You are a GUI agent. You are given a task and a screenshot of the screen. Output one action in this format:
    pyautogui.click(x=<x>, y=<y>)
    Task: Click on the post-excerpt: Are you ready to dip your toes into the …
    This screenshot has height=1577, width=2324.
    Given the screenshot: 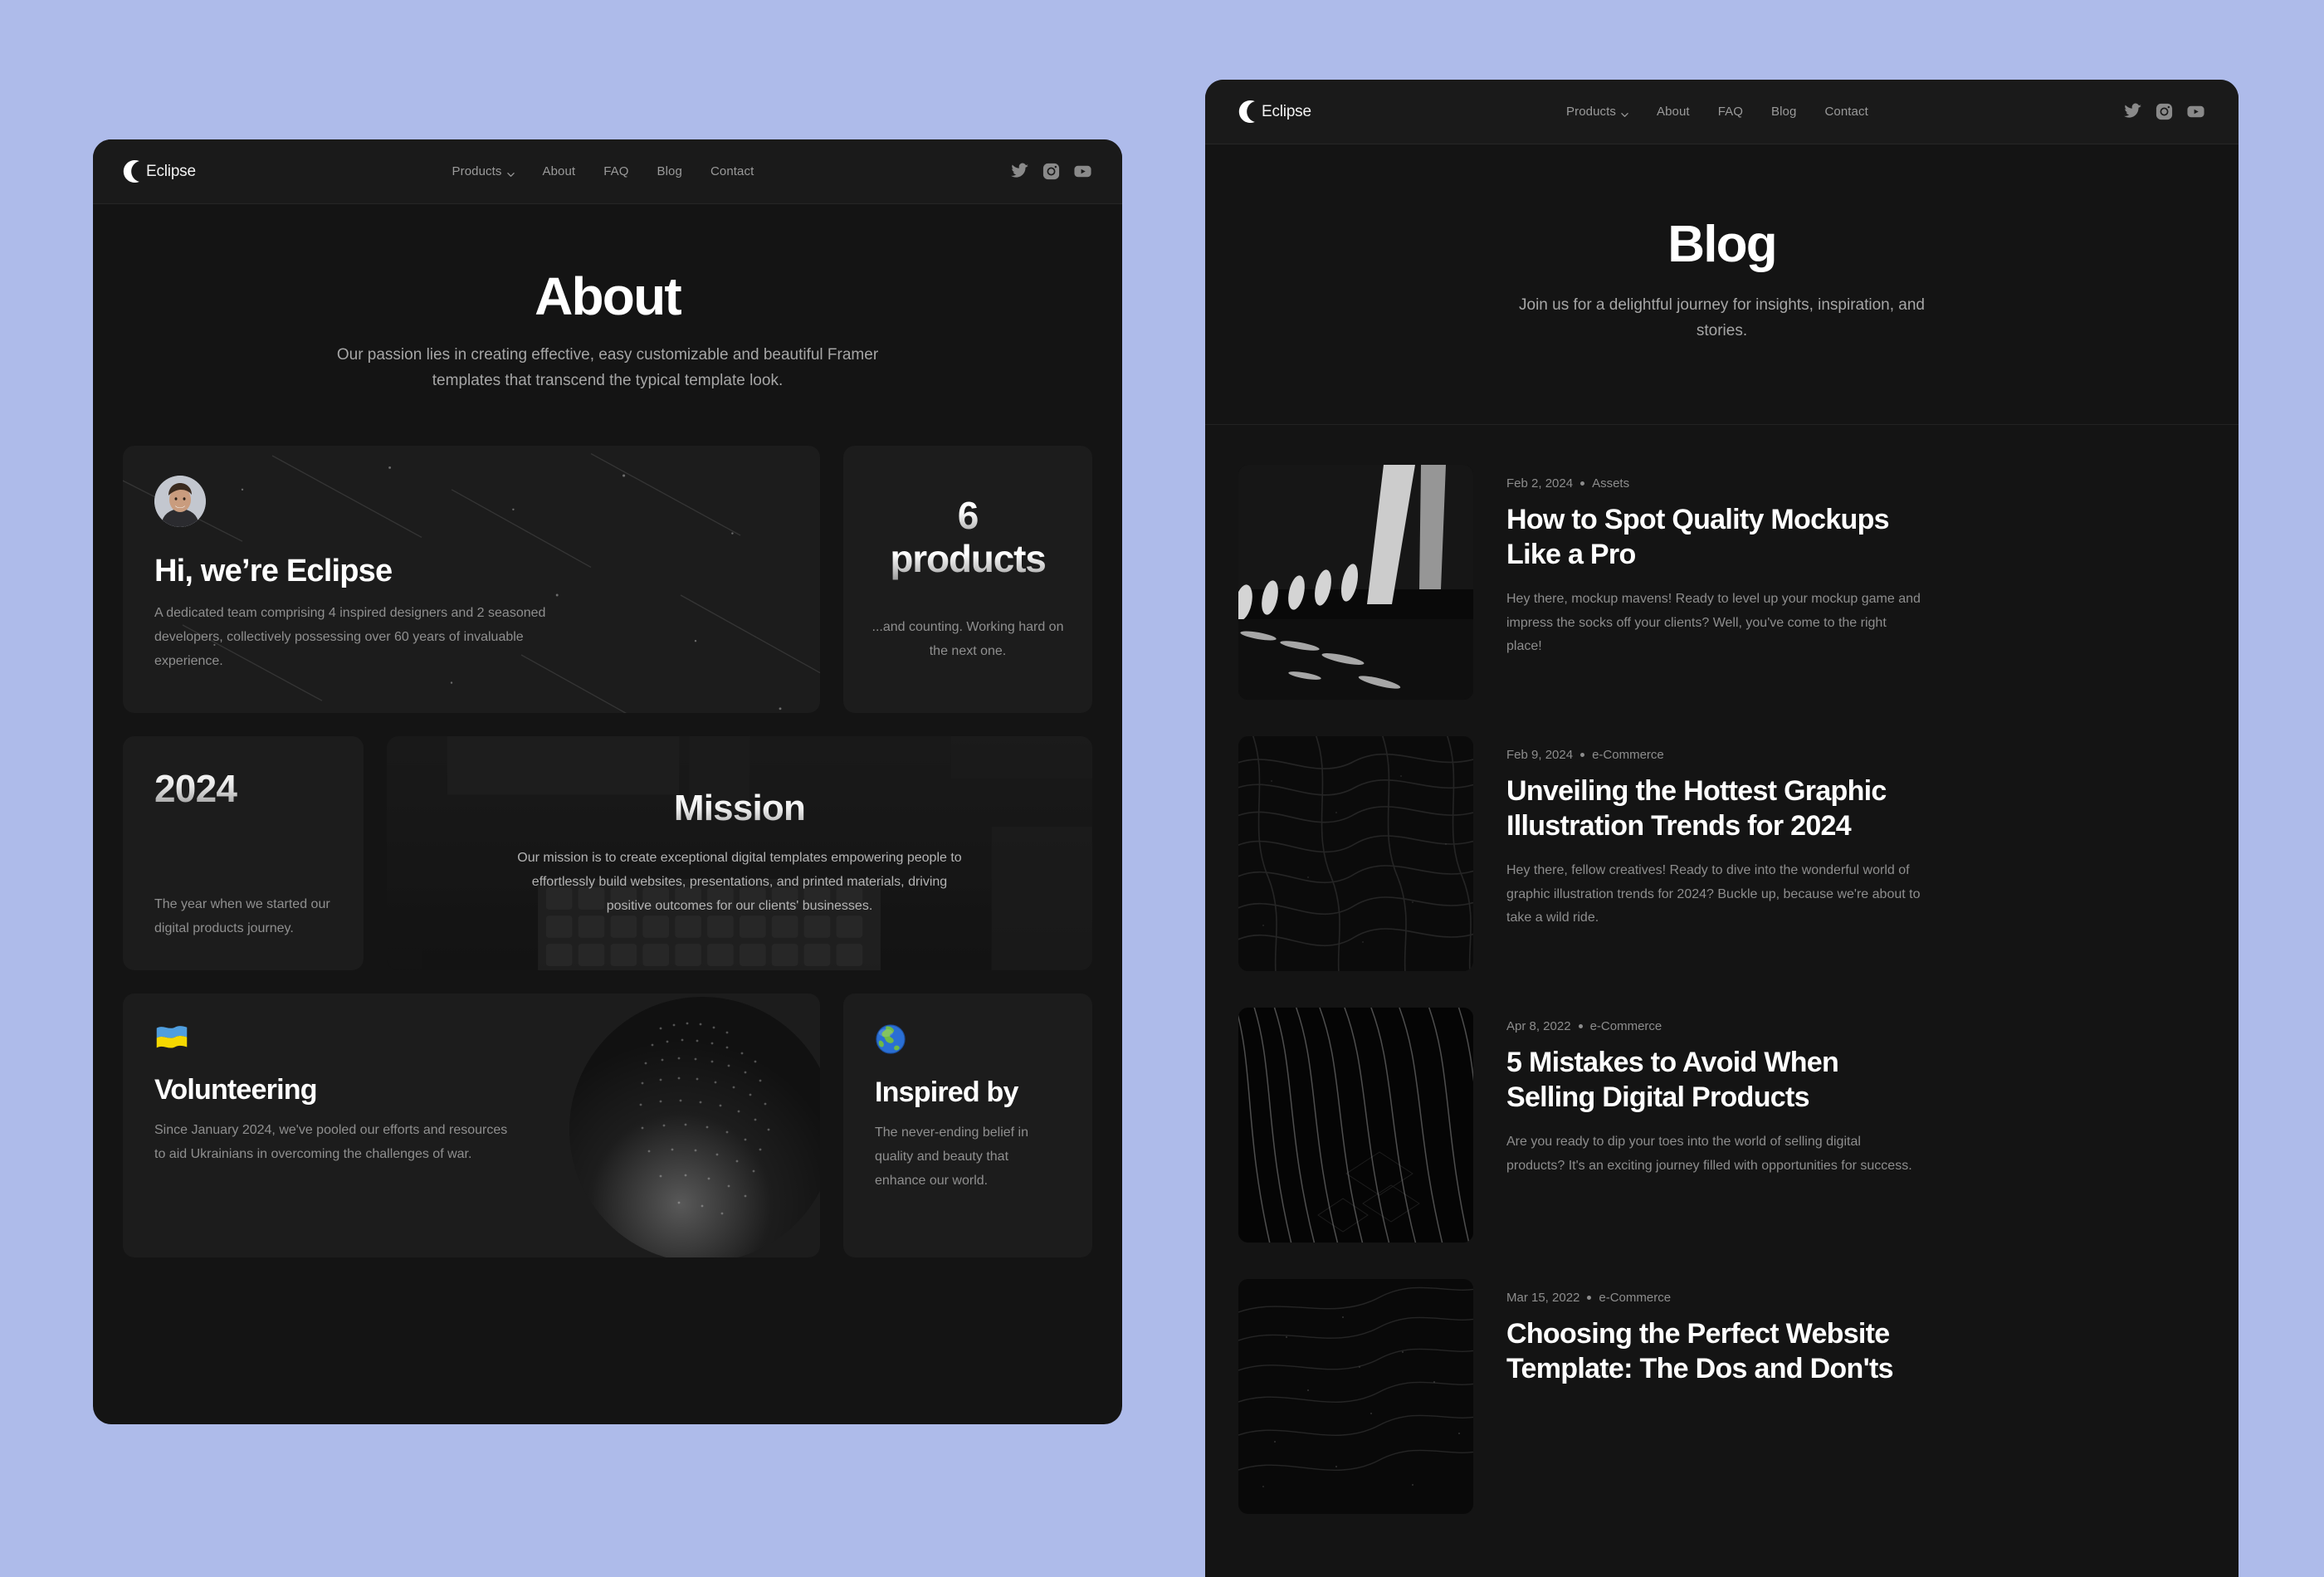 What is the action you would take?
    pyautogui.click(x=1709, y=1154)
    